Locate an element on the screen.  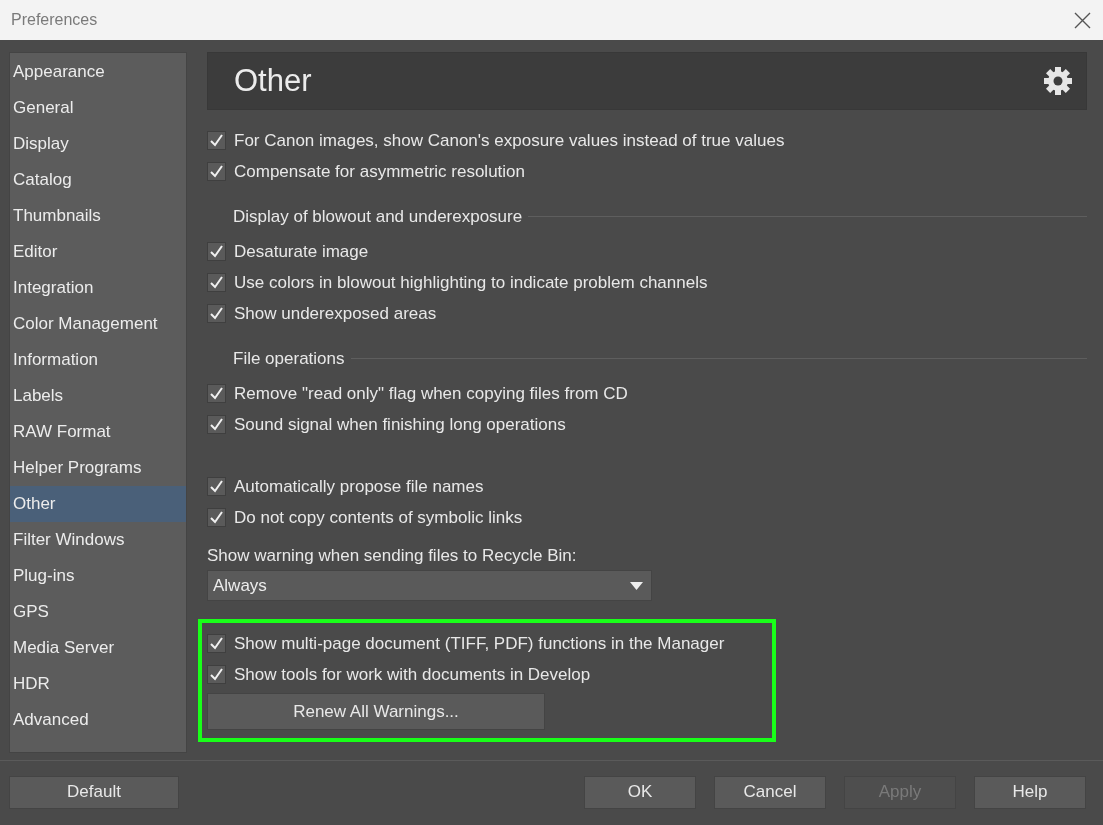
caret-icon is located at coordinates (636, 585).